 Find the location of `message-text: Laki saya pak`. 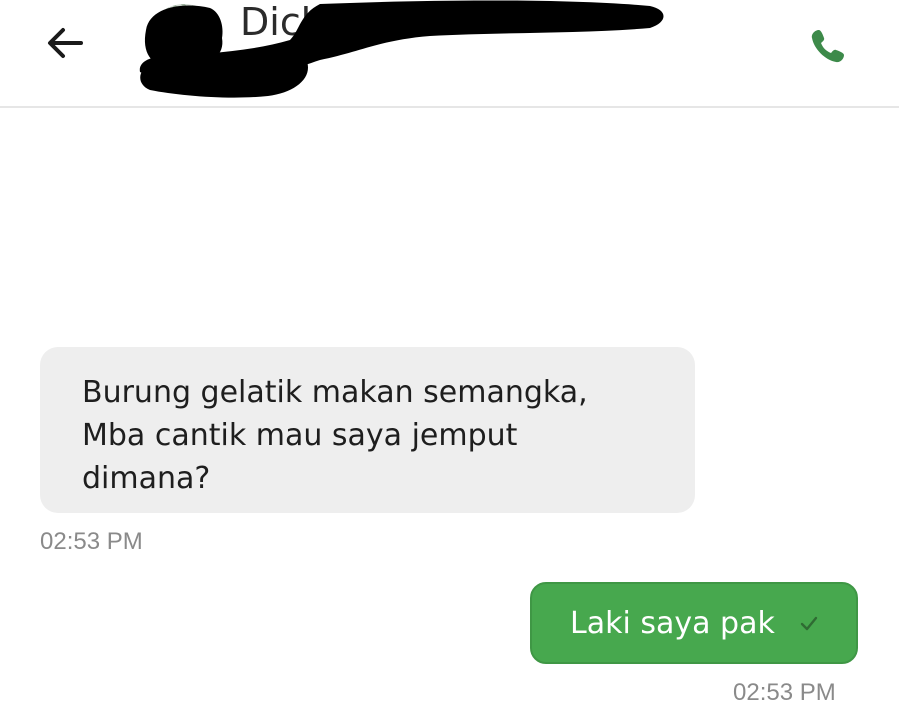

message-text: Laki saya pak is located at coordinates (672, 623).